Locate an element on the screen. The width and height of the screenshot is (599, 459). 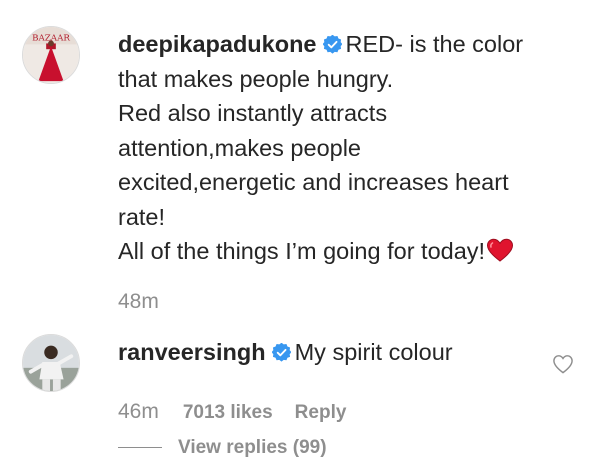
comment-text-line-1: RED- is the color is located at coordinates (434, 44).